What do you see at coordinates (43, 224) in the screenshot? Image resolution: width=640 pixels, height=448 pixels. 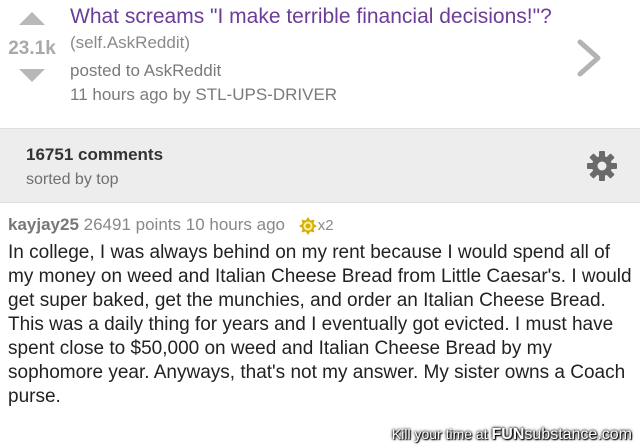 I see `comment-author: kayjay25` at bounding box center [43, 224].